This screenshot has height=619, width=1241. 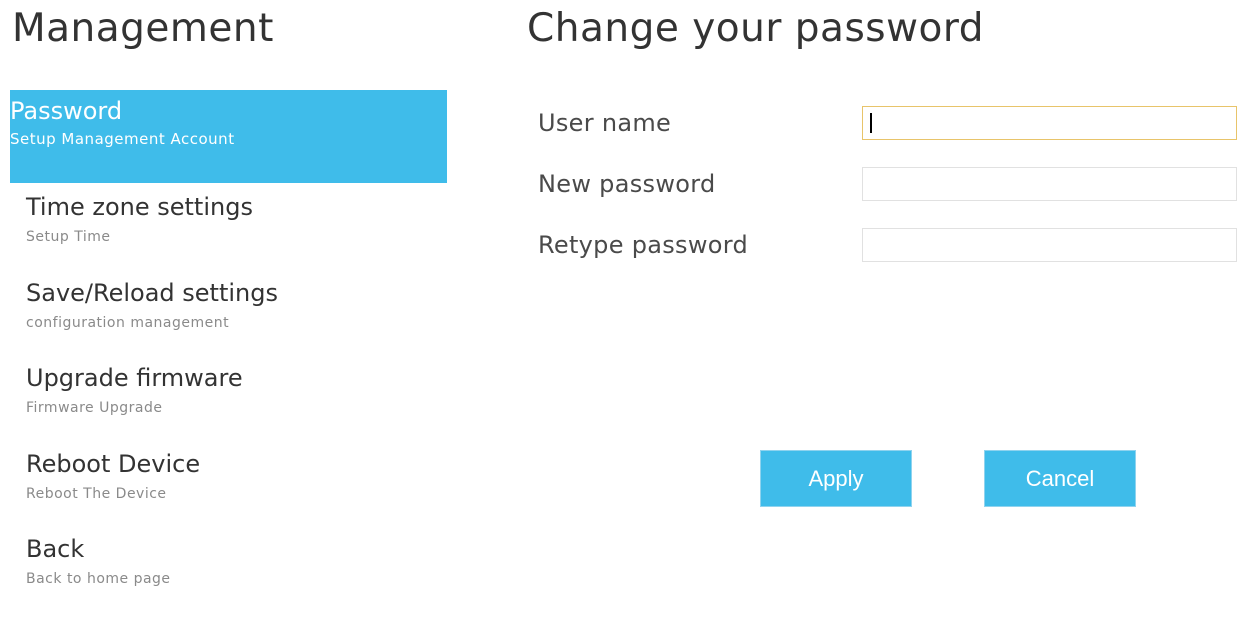 I want to click on apply-button: Apply, so click(x=836, y=478).